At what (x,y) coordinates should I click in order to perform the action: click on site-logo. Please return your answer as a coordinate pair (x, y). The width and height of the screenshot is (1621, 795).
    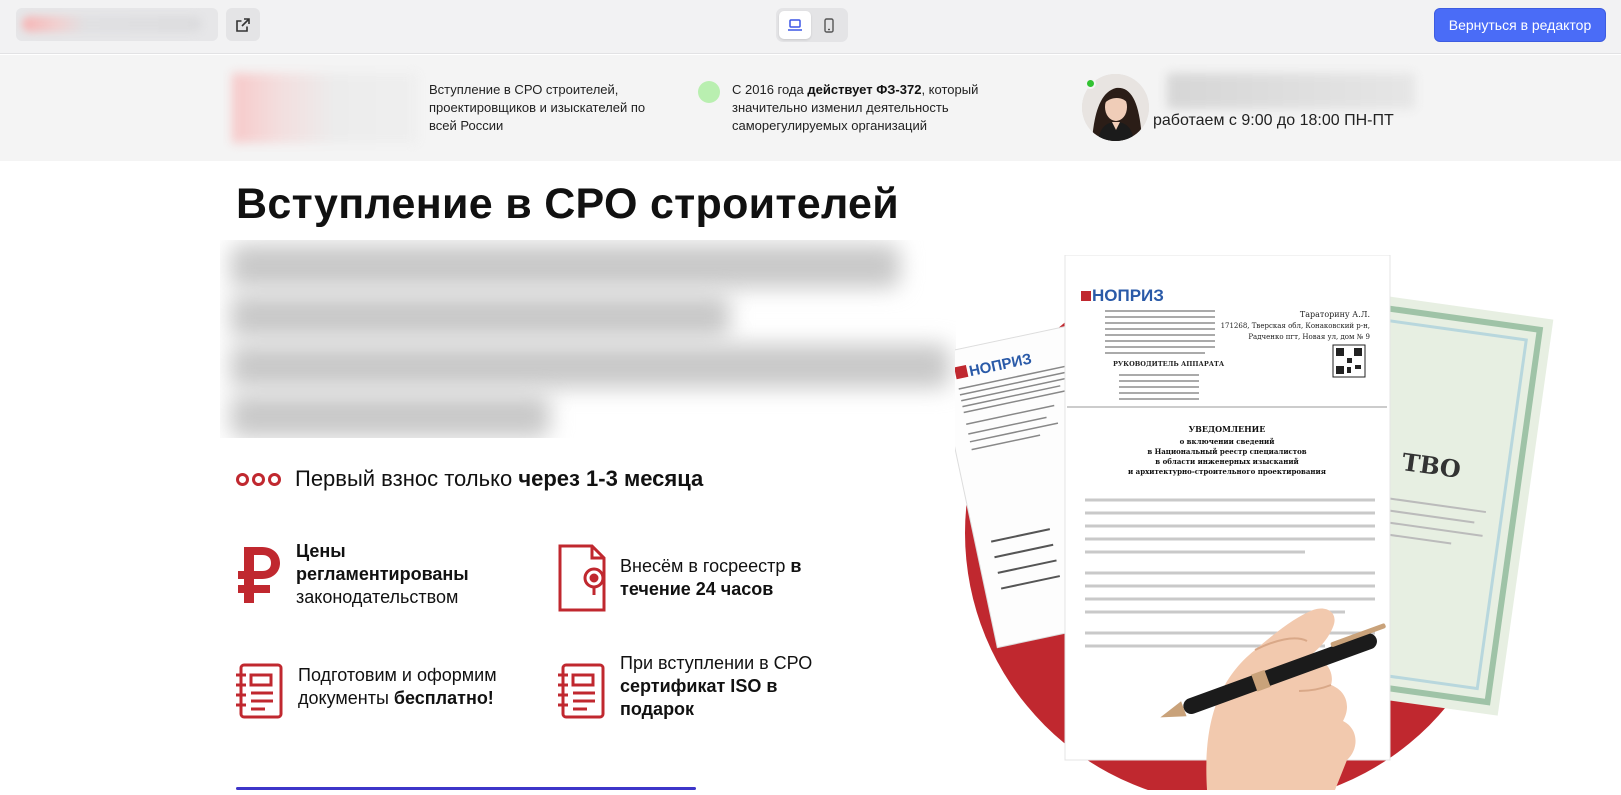
    Looking at the image, I should click on (325, 108).